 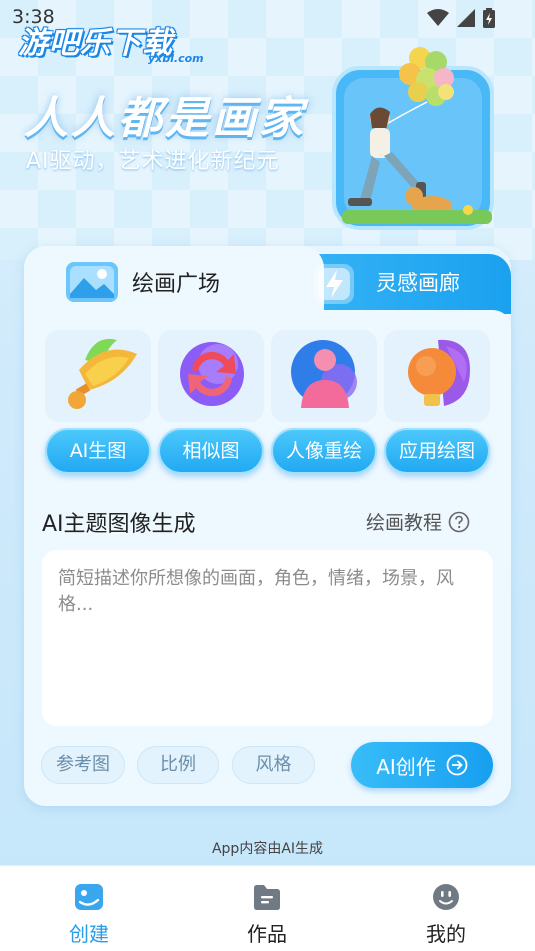 I want to click on nav-create: 创建, so click(x=89, y=908).